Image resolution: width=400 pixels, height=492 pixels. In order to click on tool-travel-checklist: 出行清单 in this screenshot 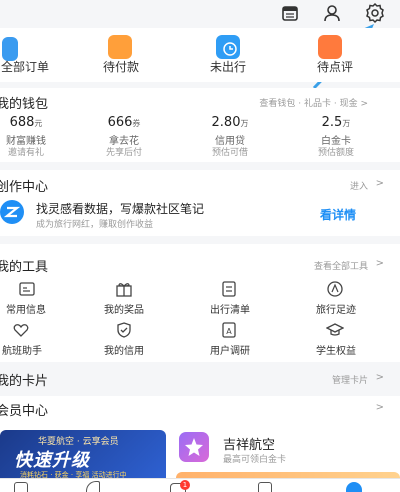, I will do `click(230, 308)`.